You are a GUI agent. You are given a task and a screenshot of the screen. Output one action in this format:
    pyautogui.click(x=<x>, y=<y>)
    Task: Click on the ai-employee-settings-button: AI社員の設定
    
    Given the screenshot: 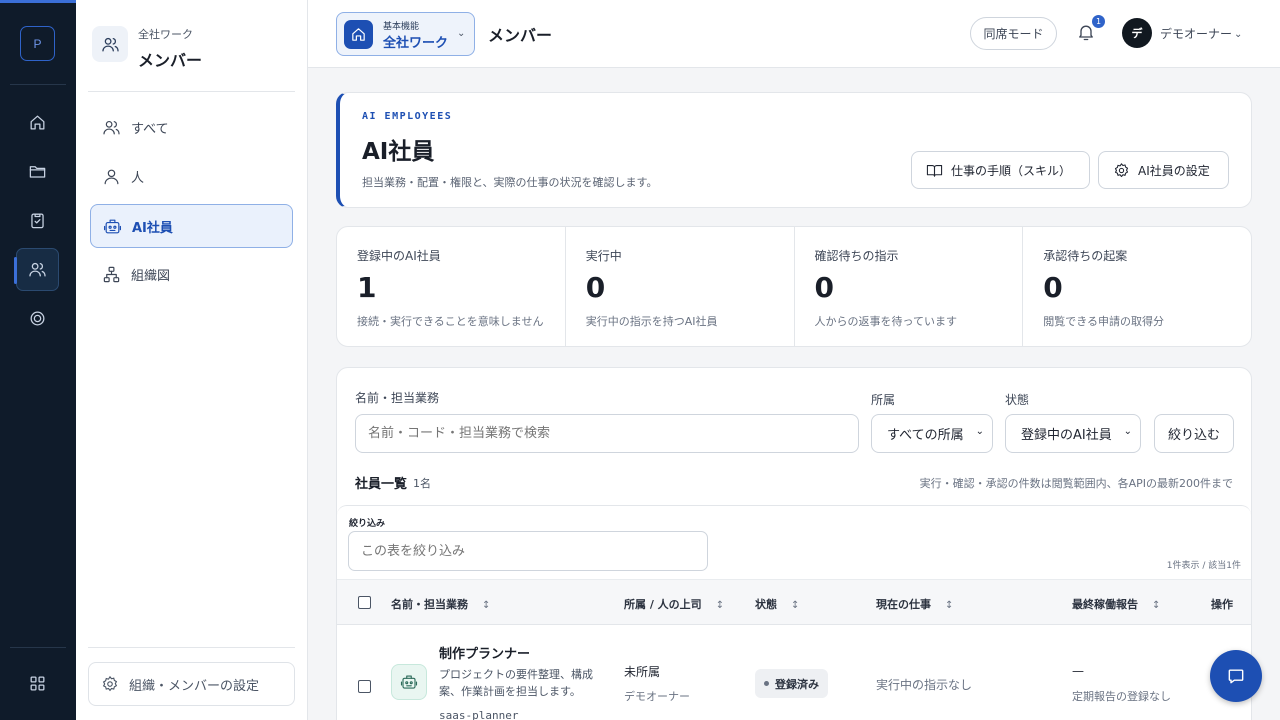 What is the action you would take?
    pyautogui.click(x=1163, y=170)
    